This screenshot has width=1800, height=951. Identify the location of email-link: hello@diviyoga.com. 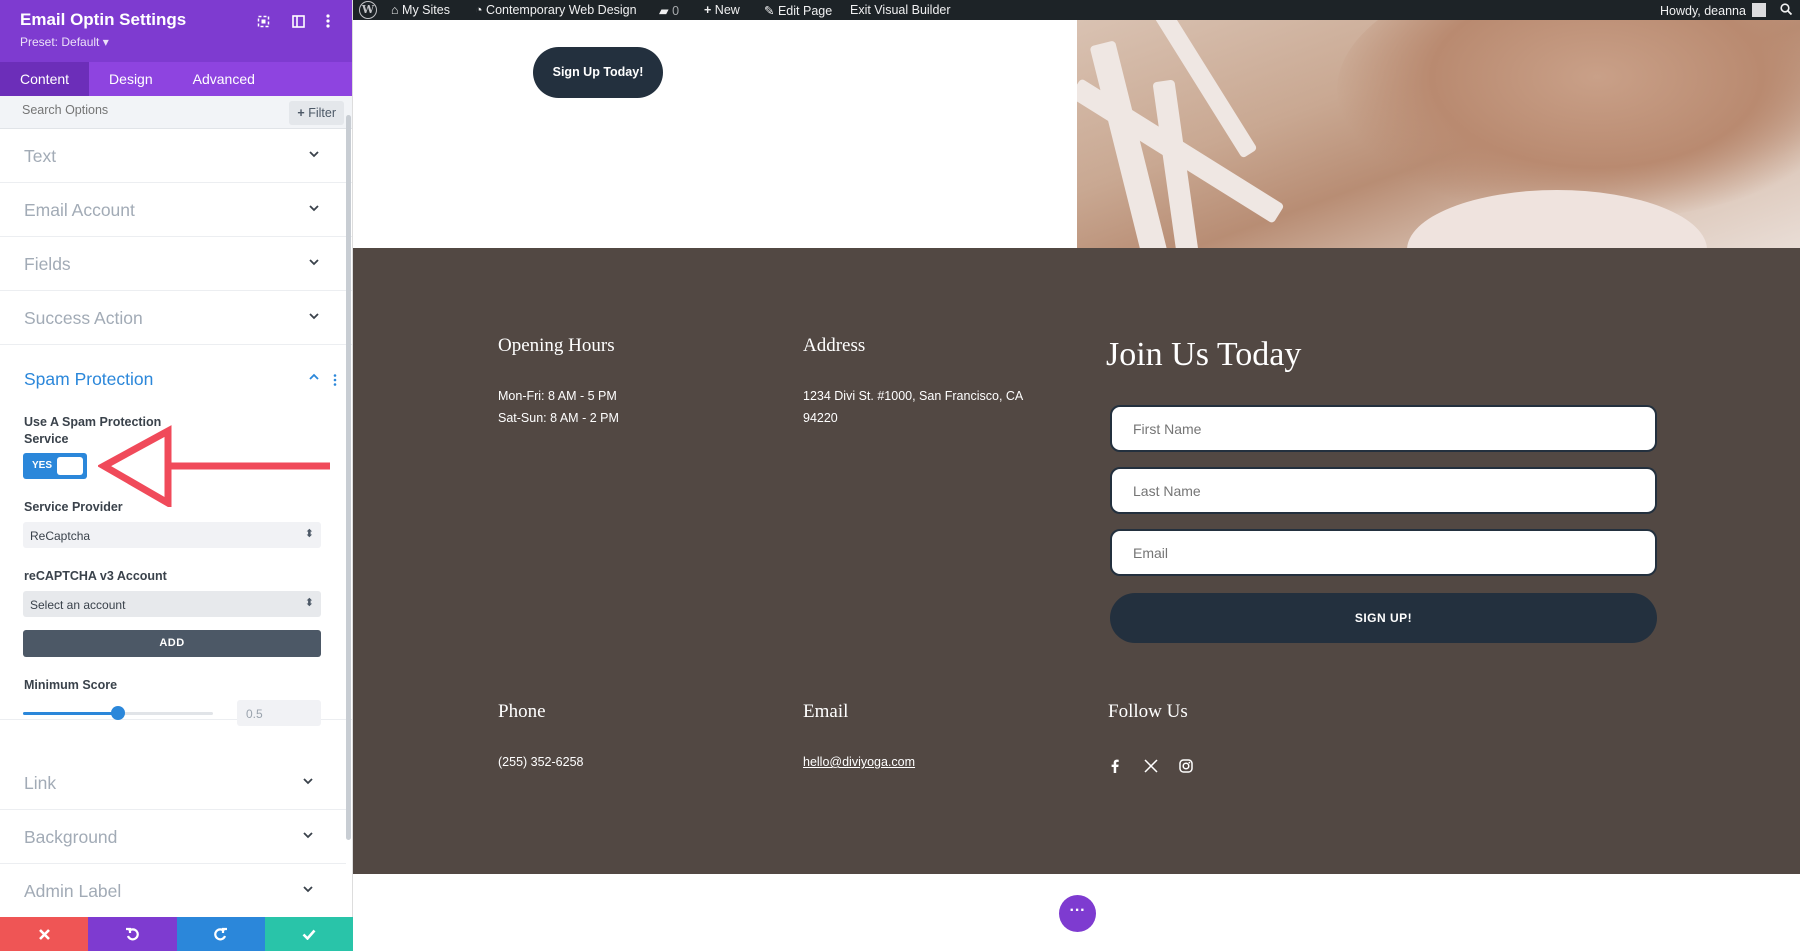
(859, 762).